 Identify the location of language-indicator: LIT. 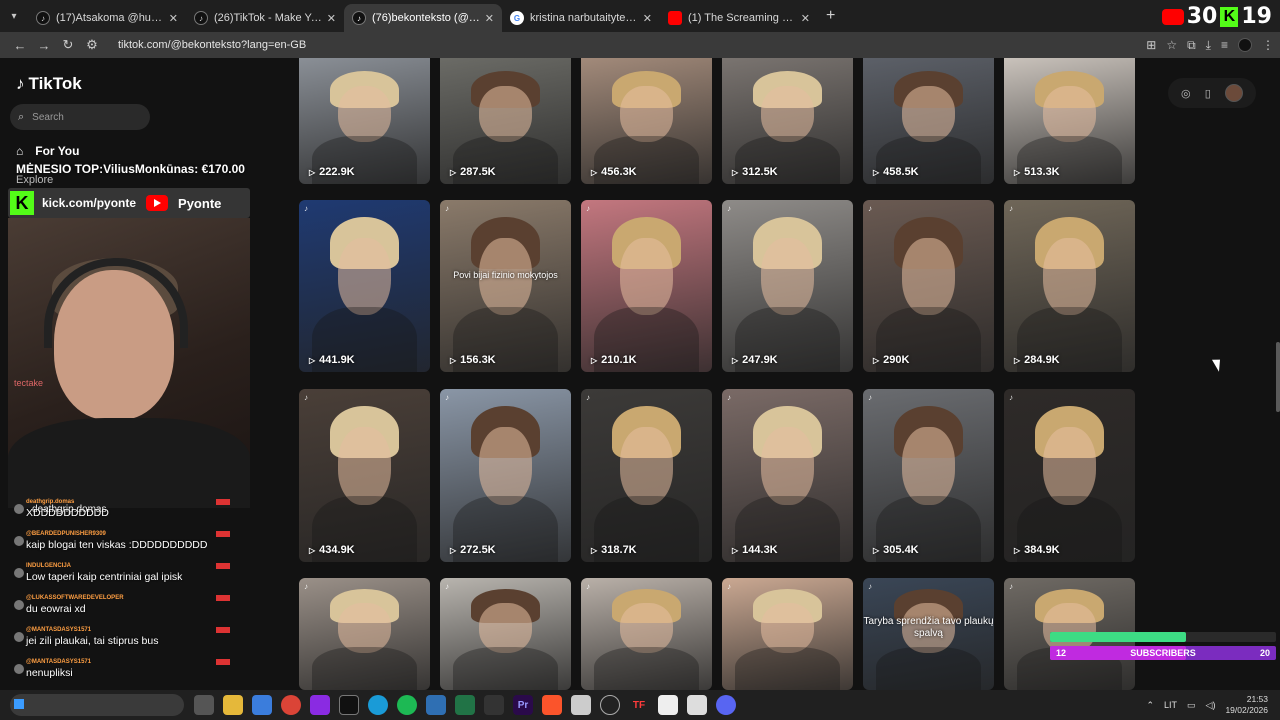
(1170, 705).